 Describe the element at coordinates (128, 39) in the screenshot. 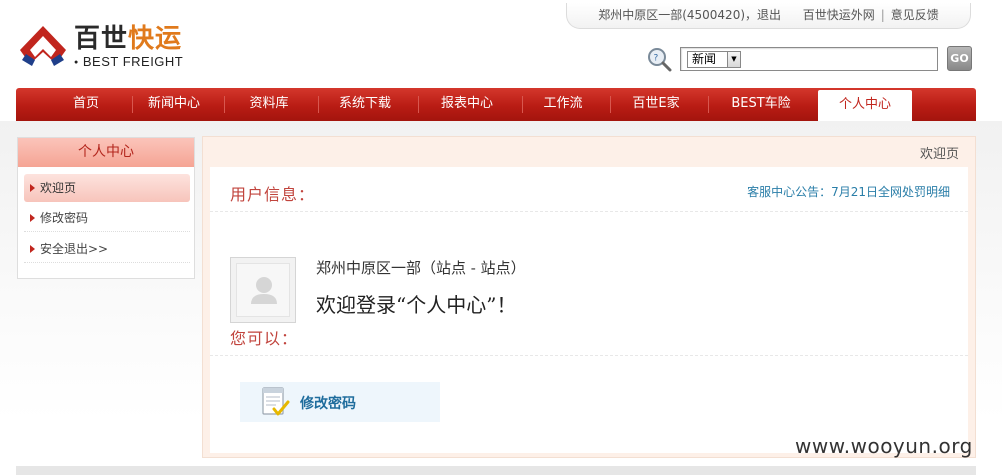

I see `logo-text-cn: 百世快运` at that location.